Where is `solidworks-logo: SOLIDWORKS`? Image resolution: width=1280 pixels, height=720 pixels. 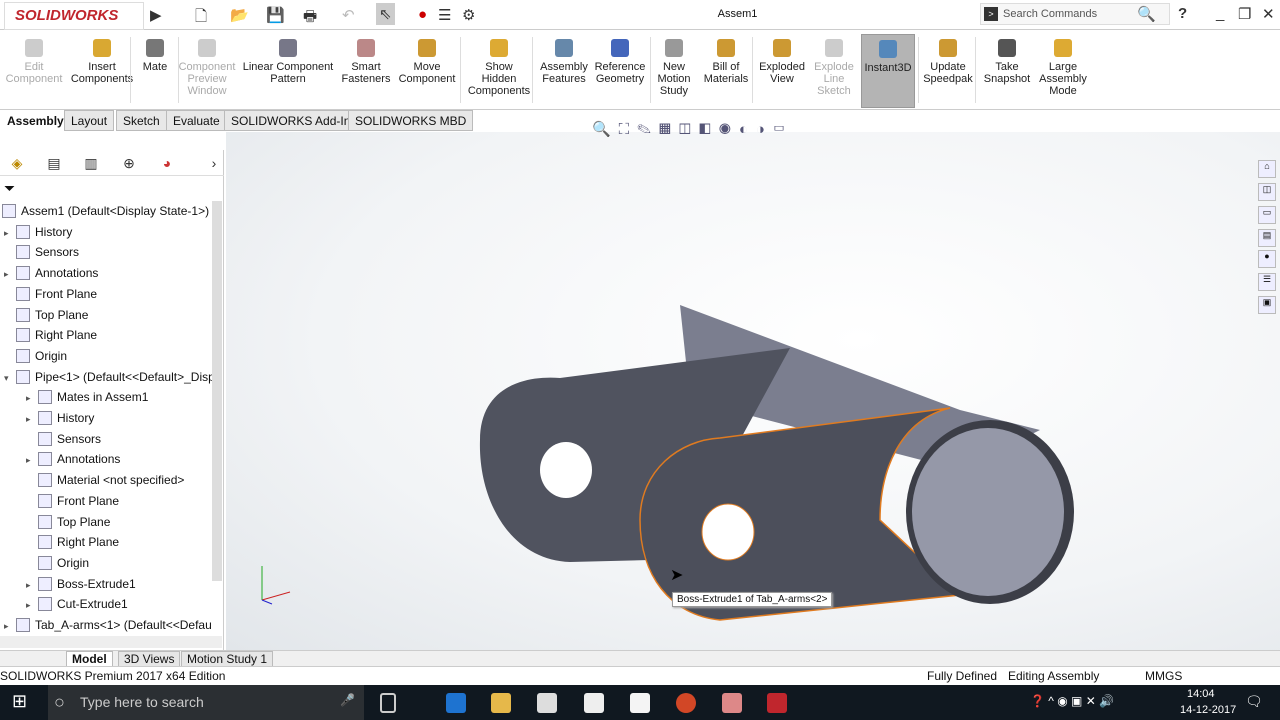
solidworks-logo: SOLIDWORKS is located at coordinates (74, 16).